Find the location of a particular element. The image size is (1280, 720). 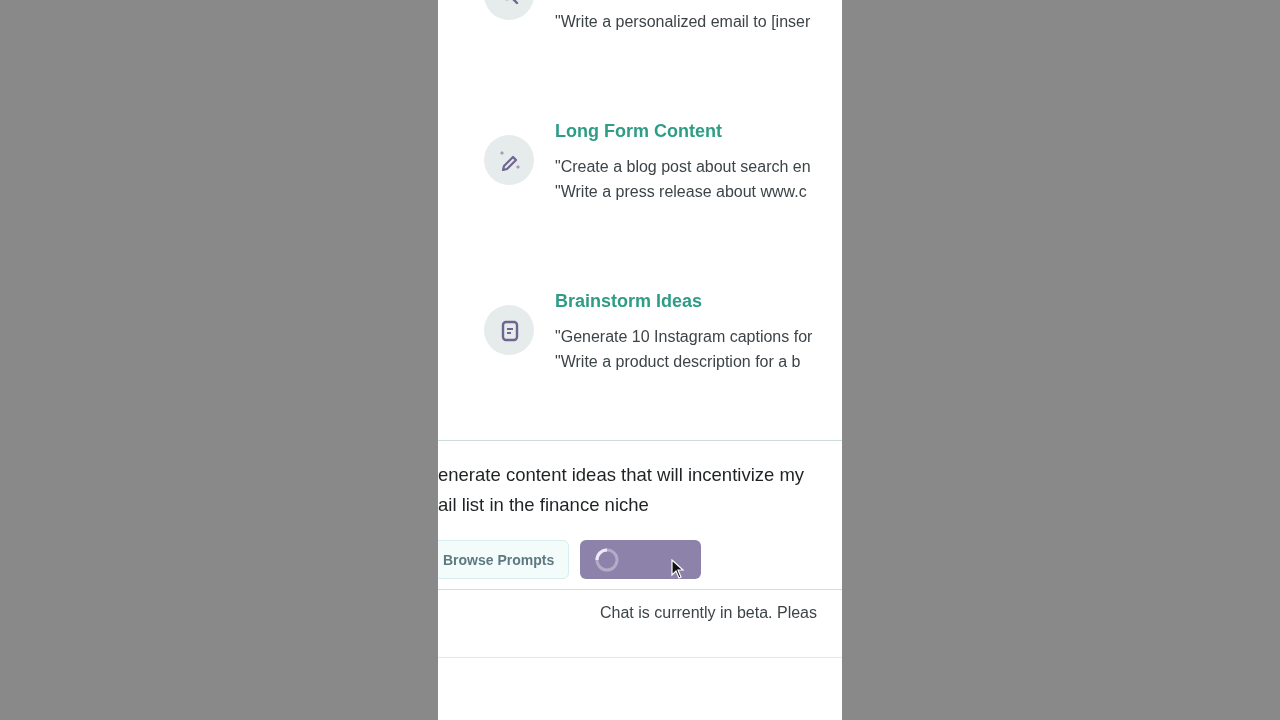

category-title: Brainstorm Ideas is located at coordinates (629, 301).